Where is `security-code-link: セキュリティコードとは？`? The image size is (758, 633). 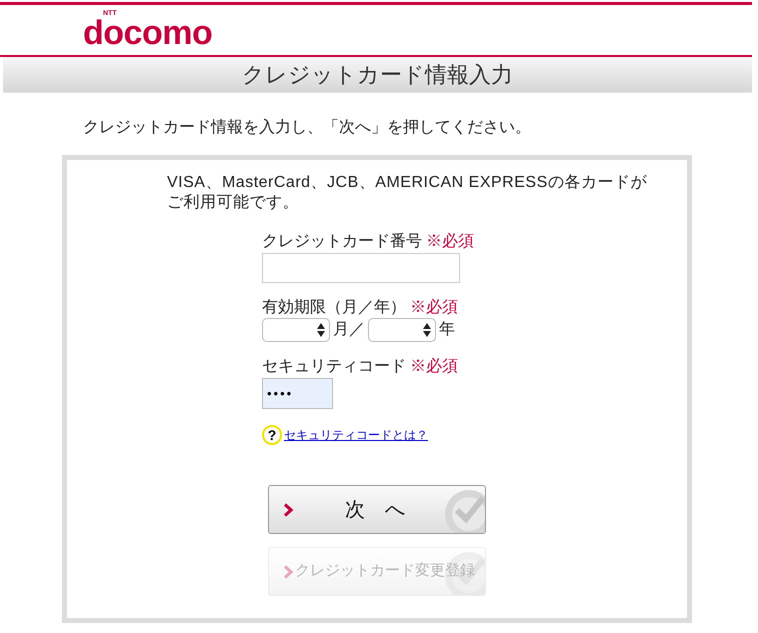
security-code-link: セキュリティコードとは？ is located at coordinates (356, 435).